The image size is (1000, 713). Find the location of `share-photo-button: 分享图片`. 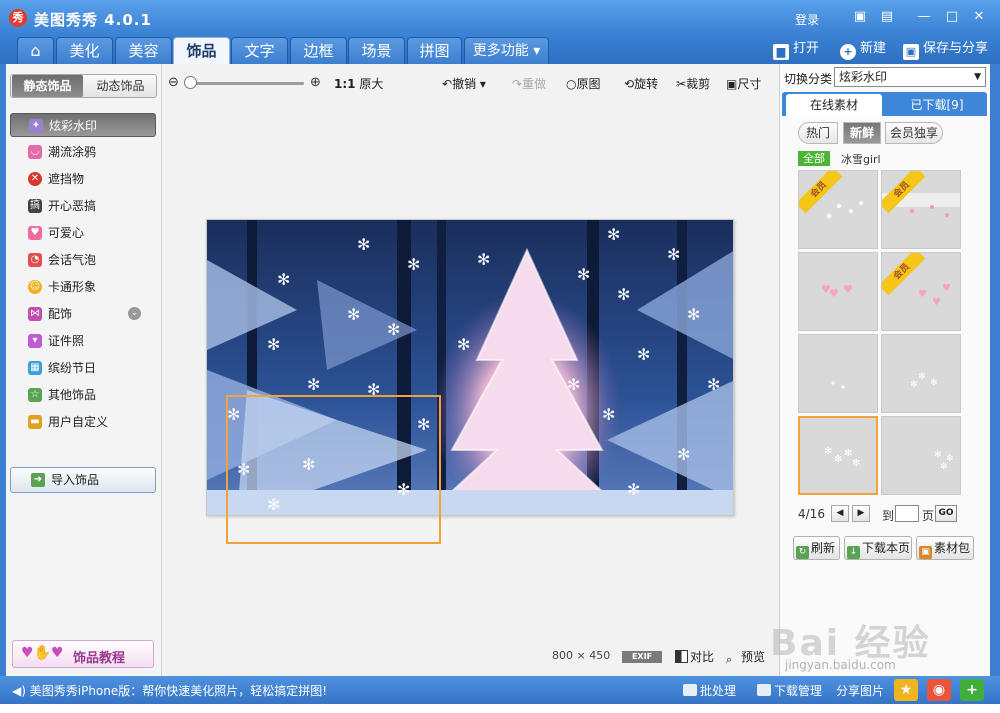

share-photo-button: 分享图片 is located at coordinates (860, 690).